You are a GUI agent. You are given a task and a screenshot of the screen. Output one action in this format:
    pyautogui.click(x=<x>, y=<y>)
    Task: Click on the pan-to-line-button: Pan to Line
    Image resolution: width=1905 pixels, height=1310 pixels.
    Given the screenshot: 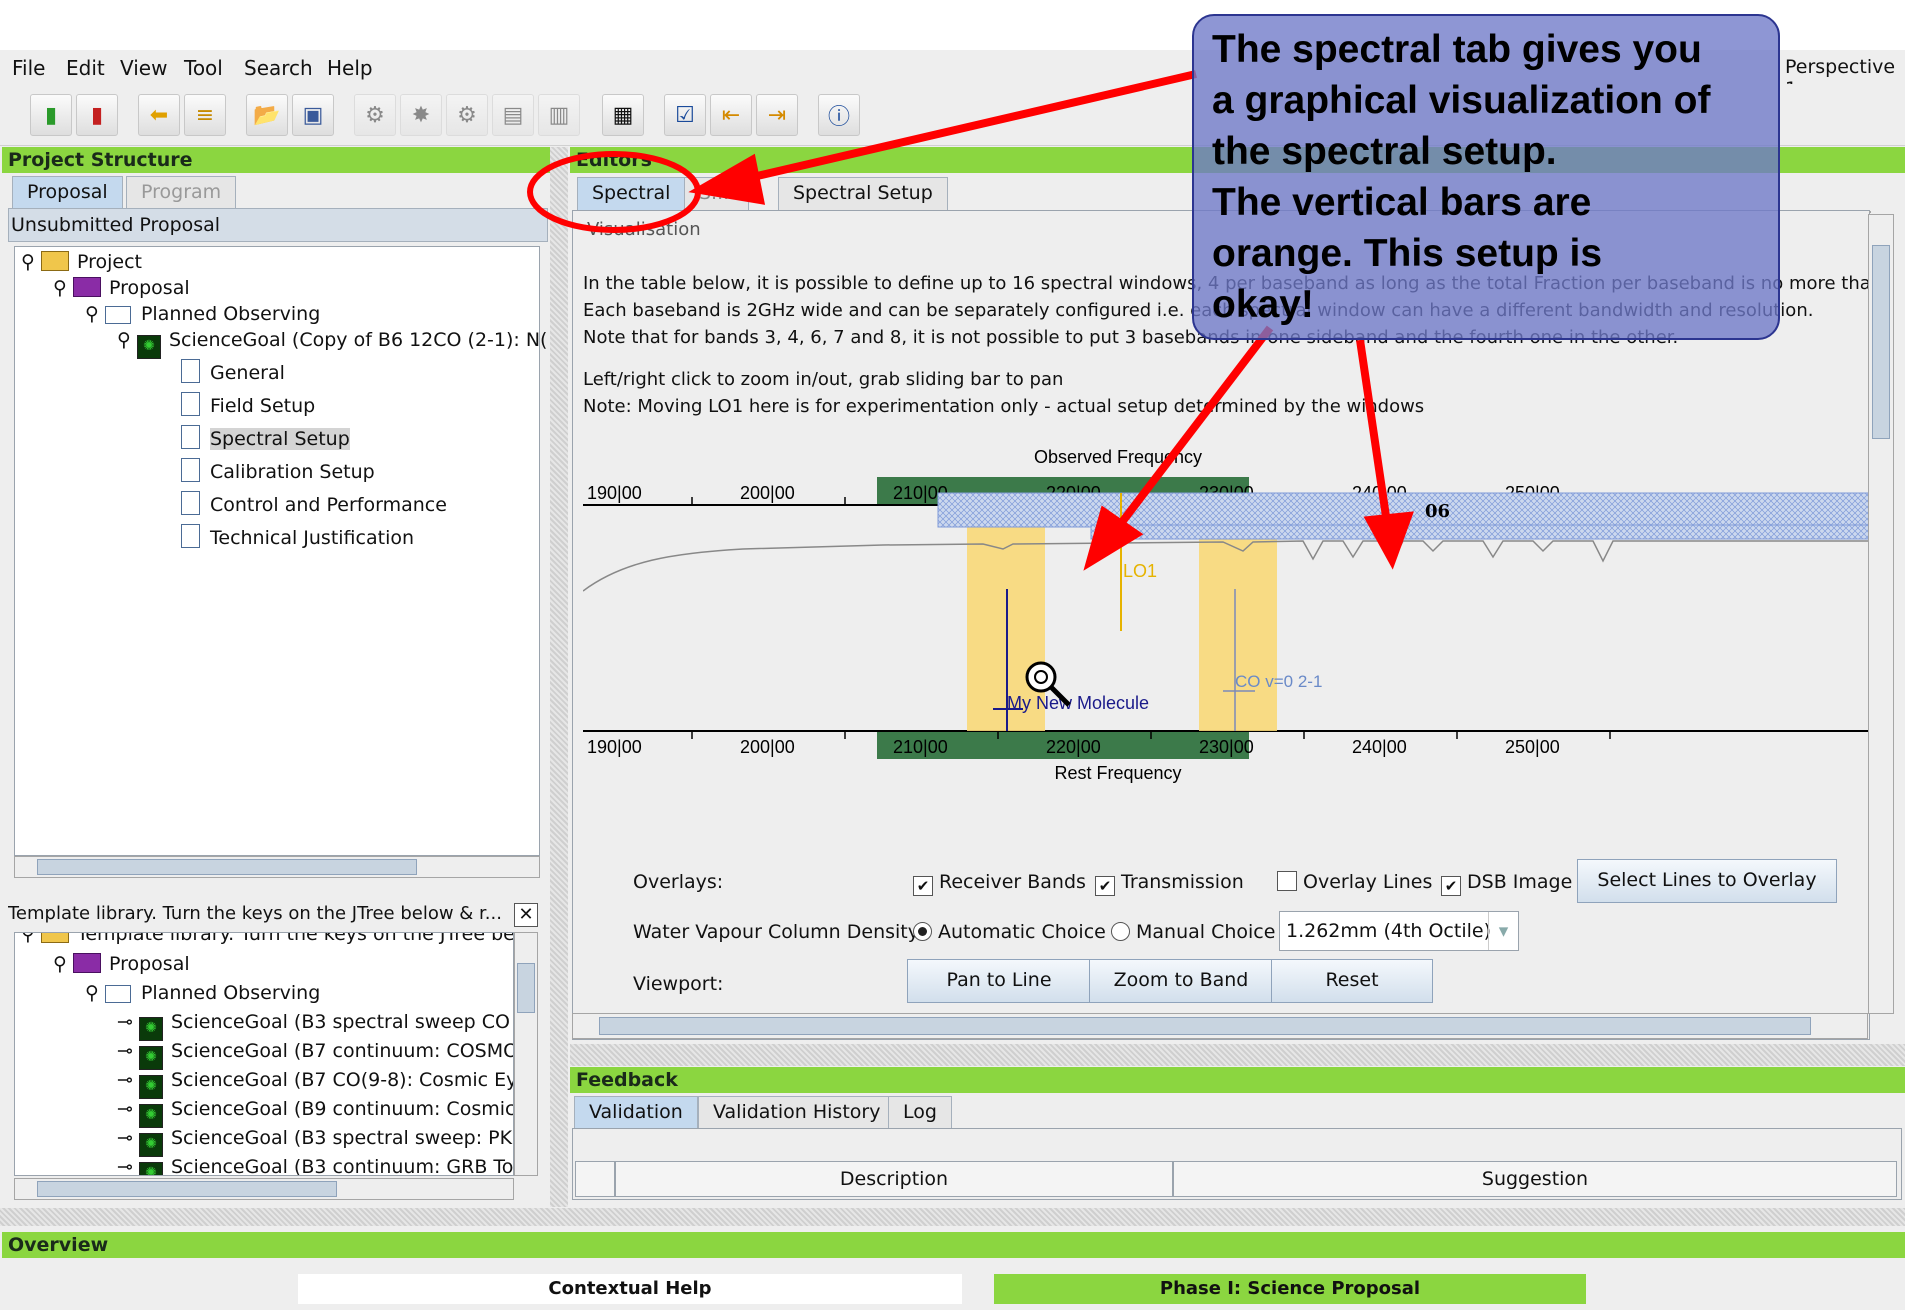 What is the action you would take?
    pyautogui.click(x=999, y=981)
    